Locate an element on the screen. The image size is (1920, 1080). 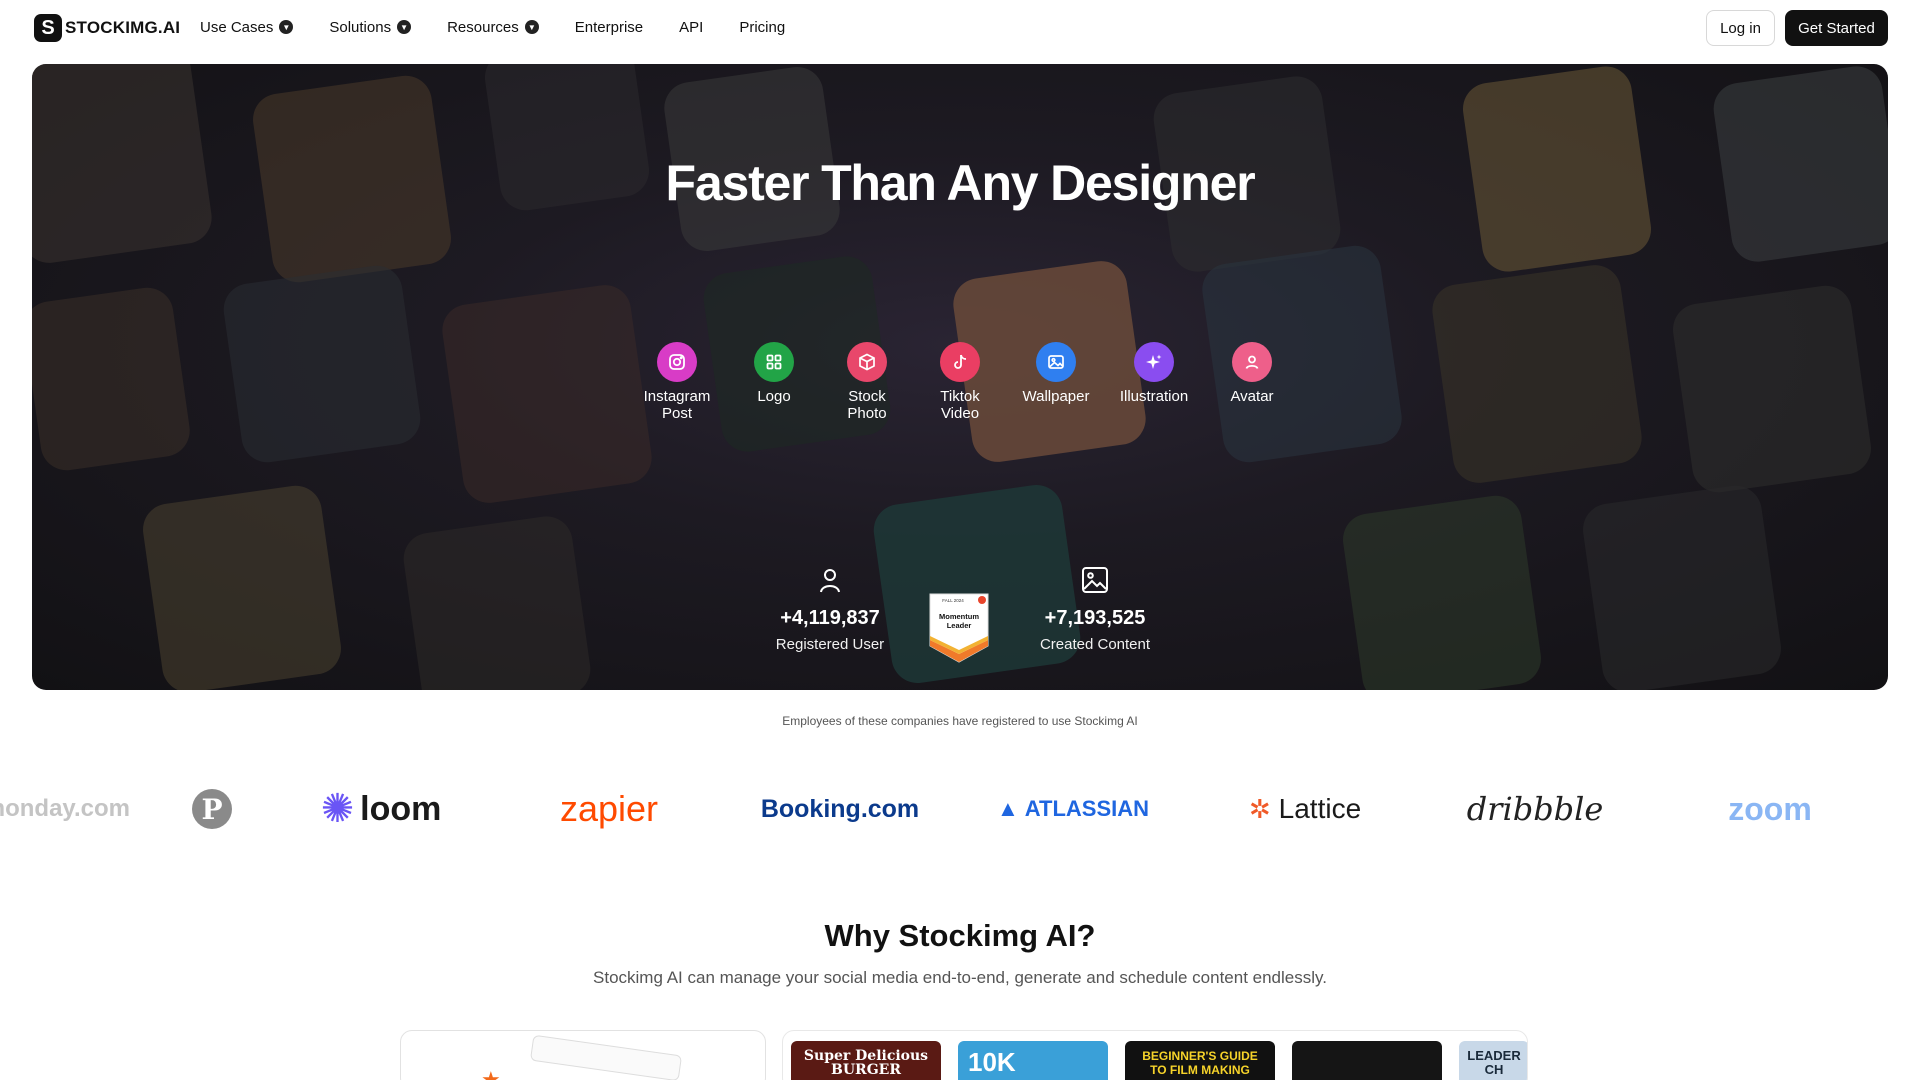
menu-solutions: Solutions ▼ is located at coordinates (370, 27).